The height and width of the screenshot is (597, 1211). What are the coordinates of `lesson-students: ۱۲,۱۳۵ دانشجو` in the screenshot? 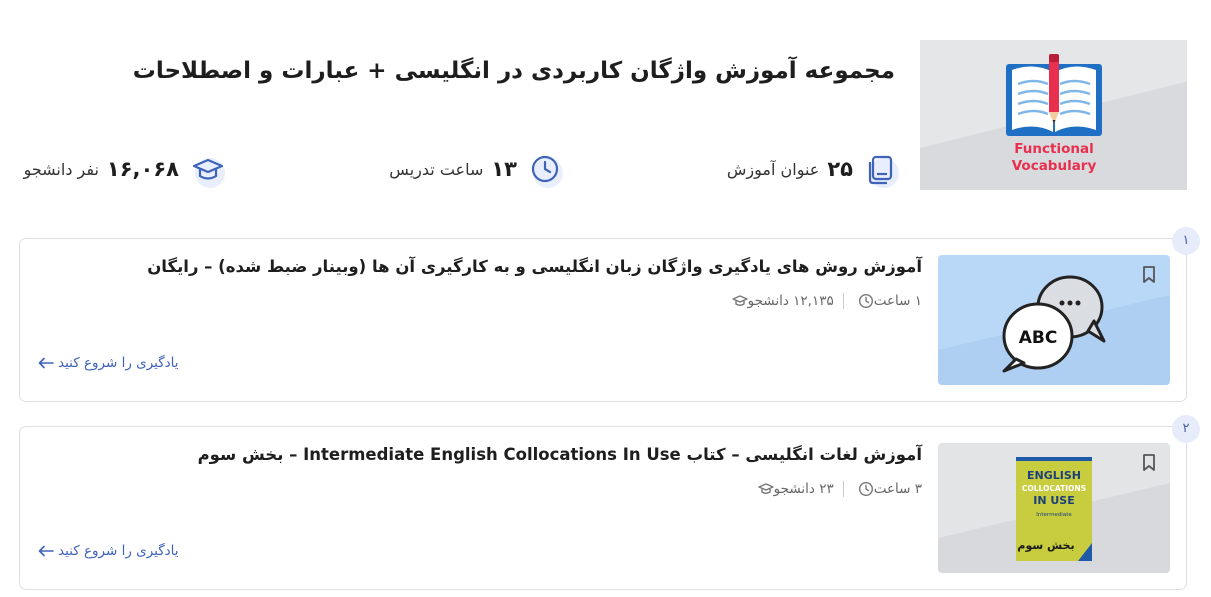 It's located at (780, 301).